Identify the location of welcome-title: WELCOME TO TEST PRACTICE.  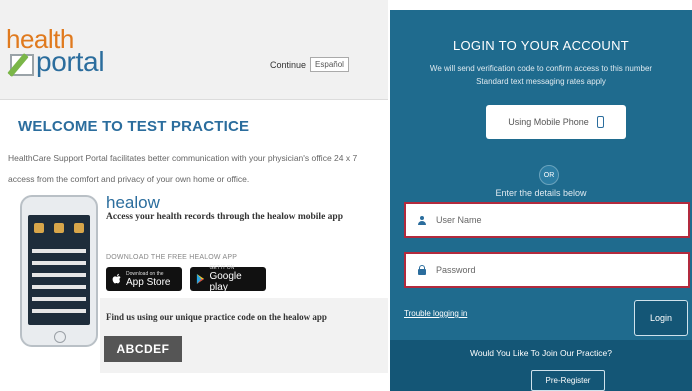
(134, 126).